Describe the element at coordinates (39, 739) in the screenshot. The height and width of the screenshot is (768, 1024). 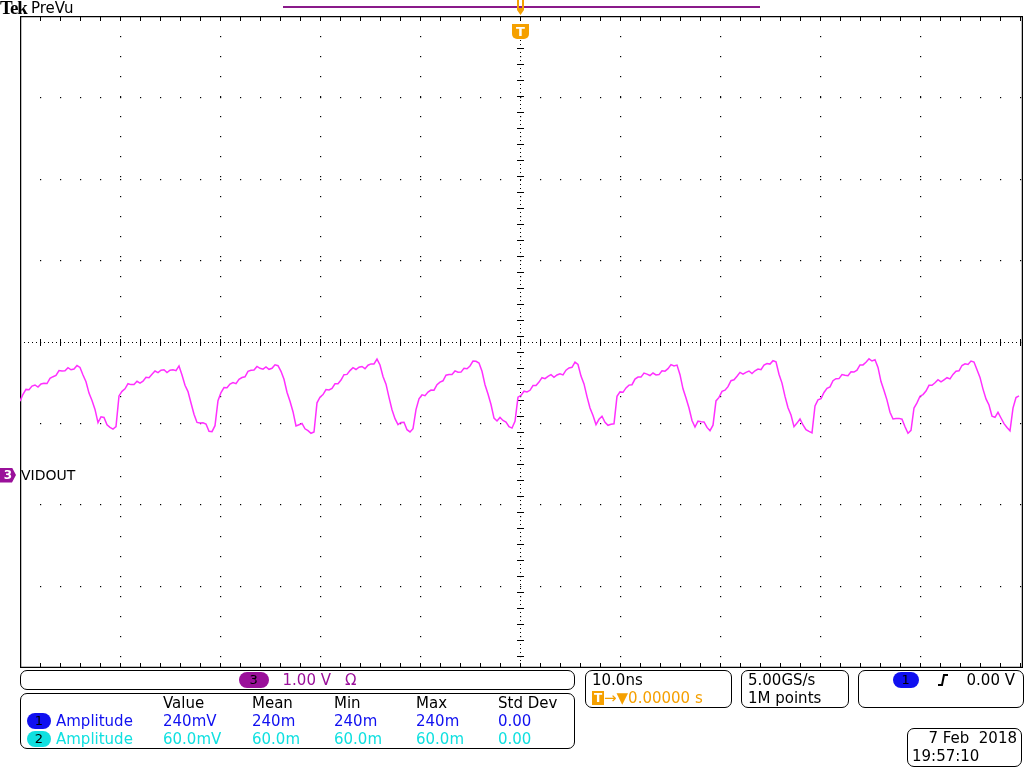
I see `channel-badge: 2` at that location.